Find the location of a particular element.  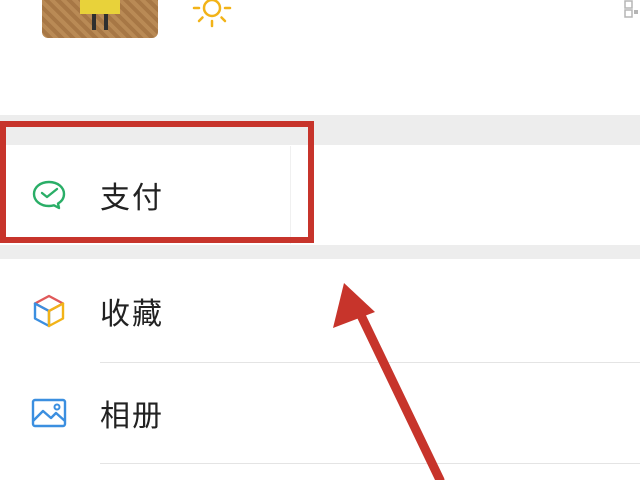

sun-icon is located at coordinates (212, 17).